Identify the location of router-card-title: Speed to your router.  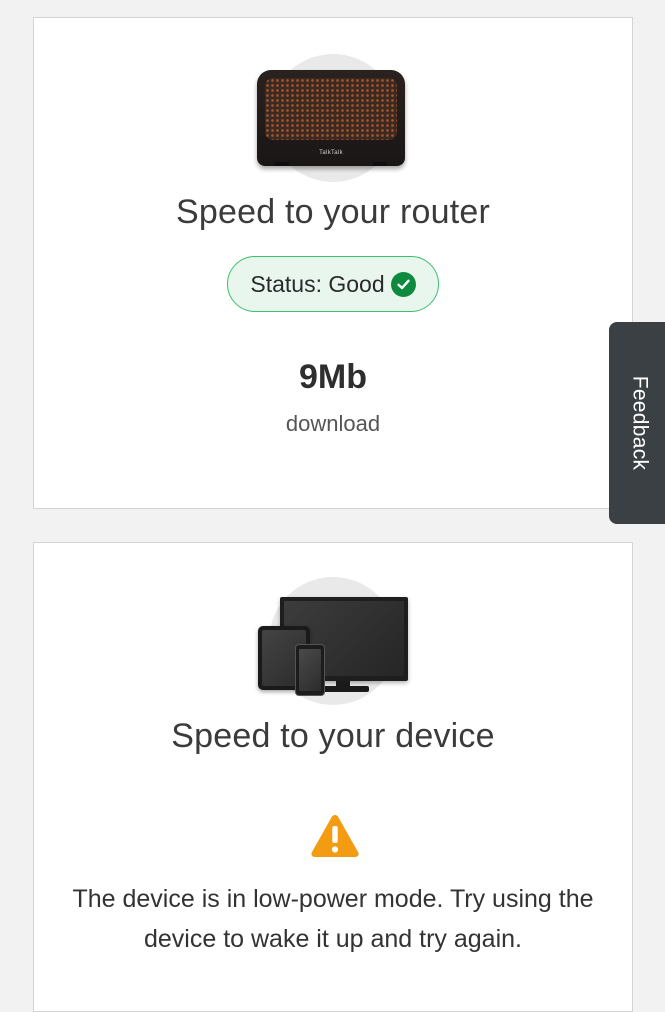
(333, 212).